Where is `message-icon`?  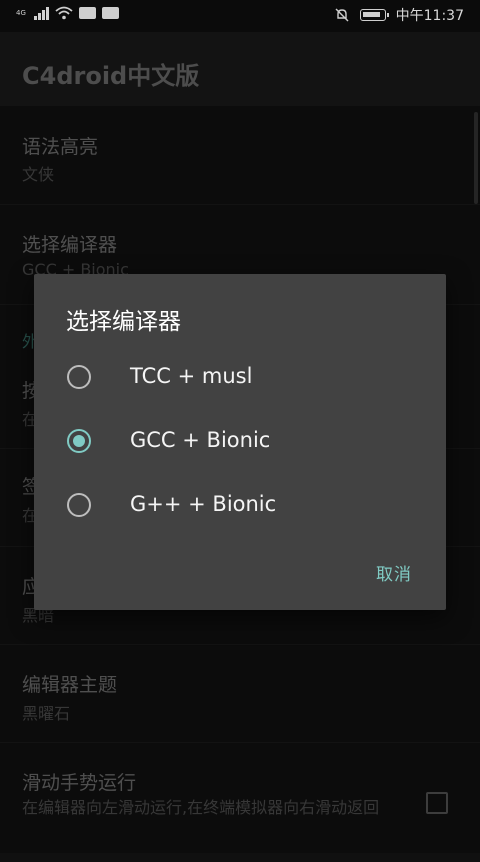
message-icon is located at coordinates (110, 13).